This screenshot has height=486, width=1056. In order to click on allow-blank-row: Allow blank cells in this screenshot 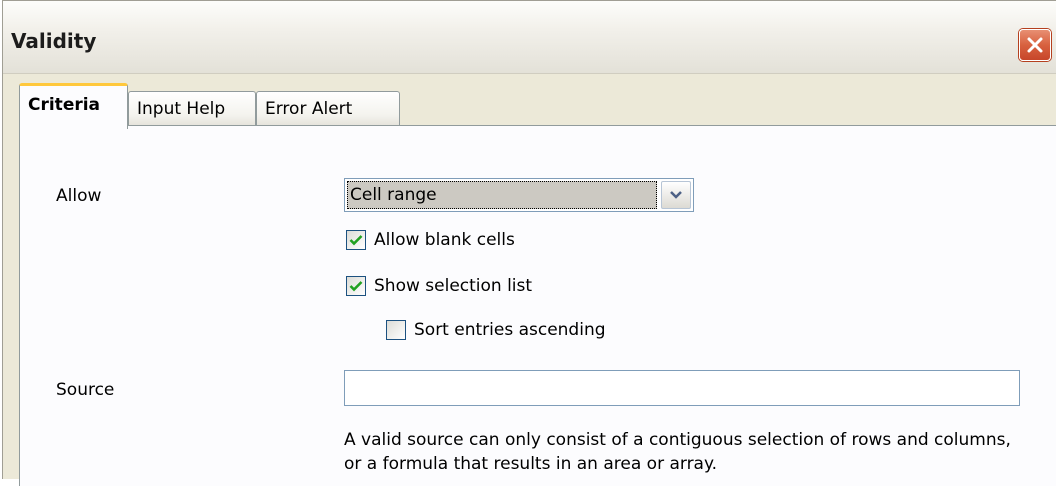, I will do `click(430, 240)`.